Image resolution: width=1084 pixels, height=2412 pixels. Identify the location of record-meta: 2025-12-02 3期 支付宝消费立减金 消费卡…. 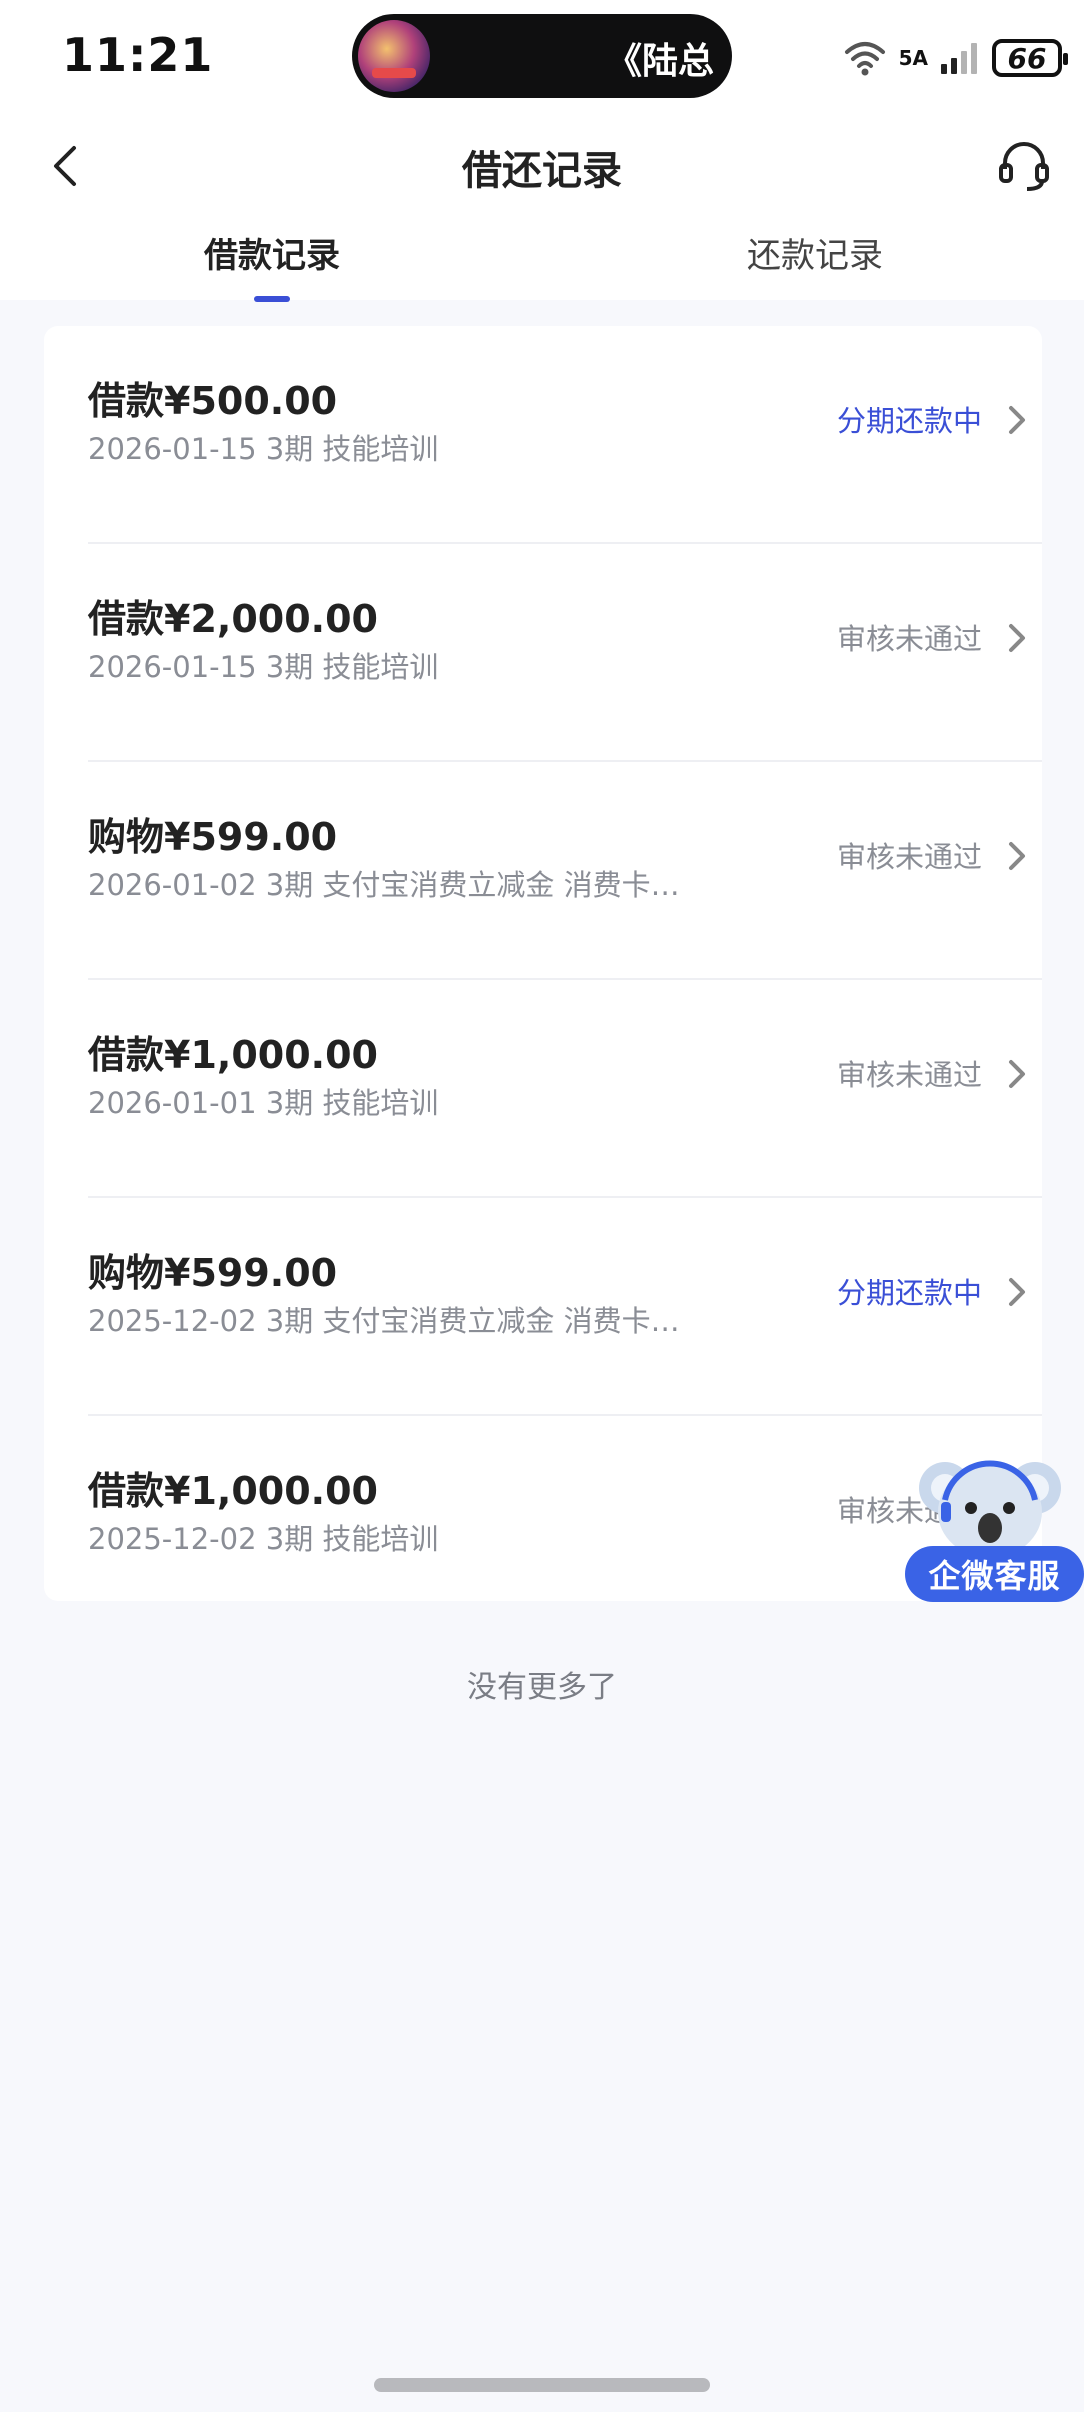
(384, 1321).